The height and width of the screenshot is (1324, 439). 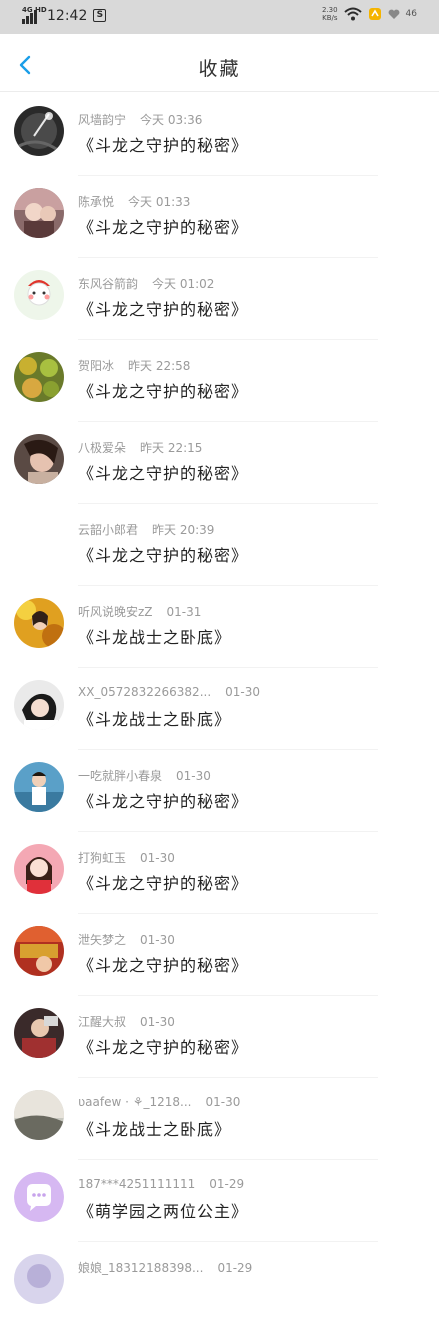 I want to click on battery-level: 46, so click(x=411, y=14).